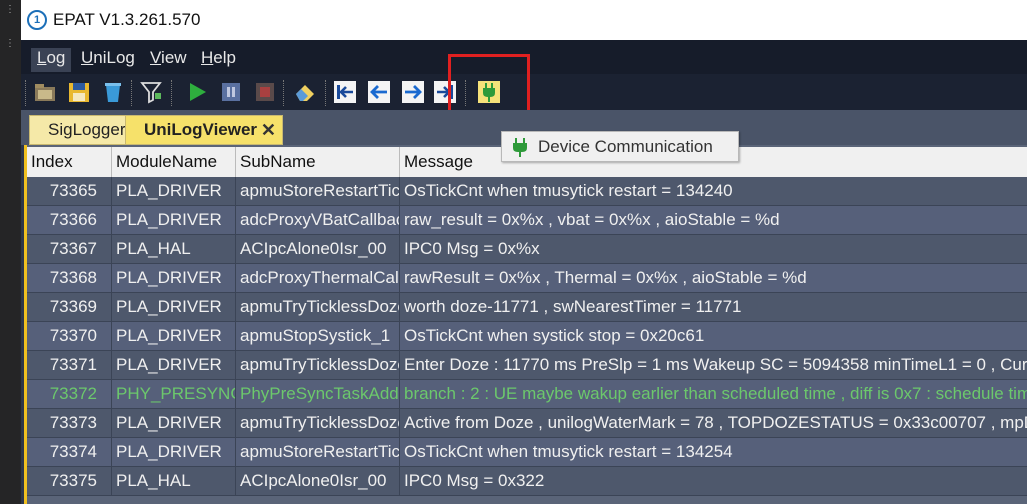  Describe the element at coordinates (413, 92) in the screenshot. I see `go-next-icon` at that location.